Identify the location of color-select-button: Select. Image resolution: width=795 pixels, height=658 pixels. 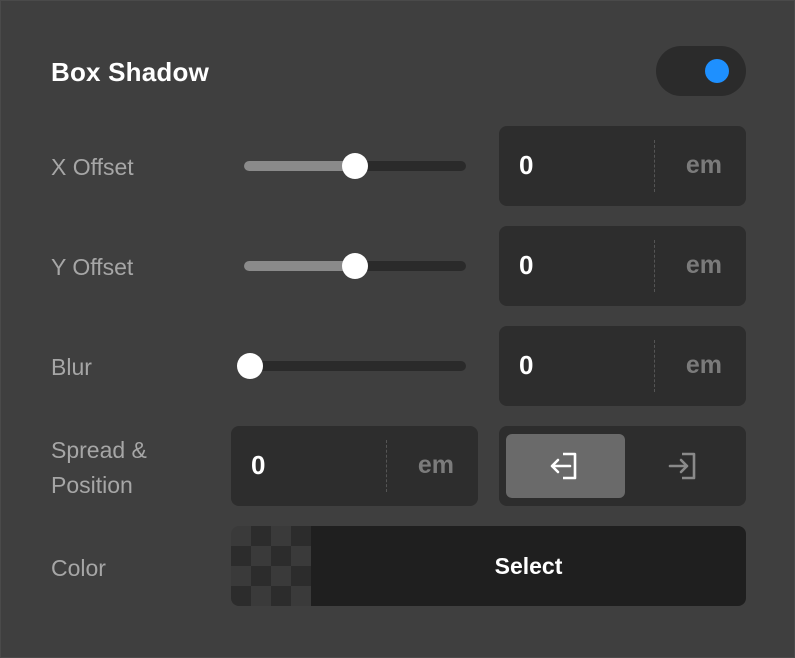
(528, 566).